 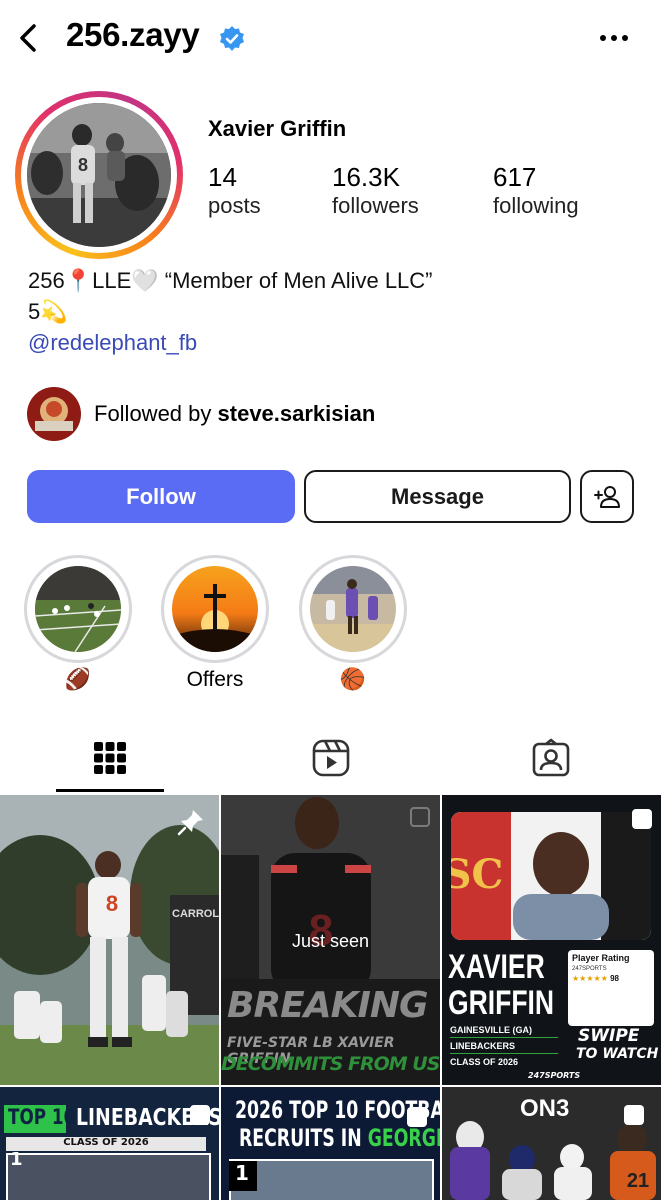 I want to click on reels-tab-icon, so click(x=331, y=758).